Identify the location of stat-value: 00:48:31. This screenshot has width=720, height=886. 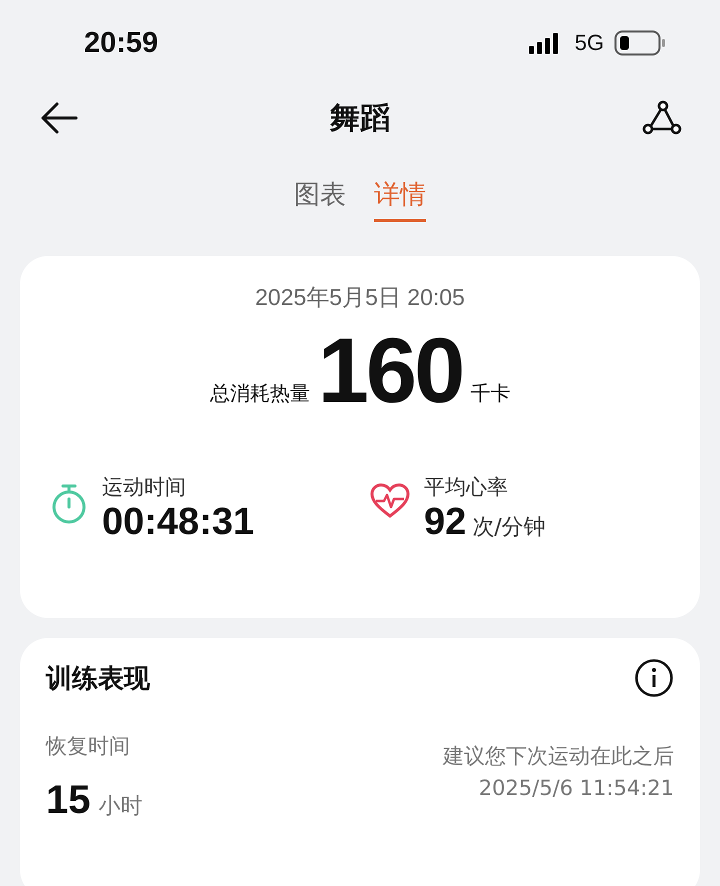
(178, 522).